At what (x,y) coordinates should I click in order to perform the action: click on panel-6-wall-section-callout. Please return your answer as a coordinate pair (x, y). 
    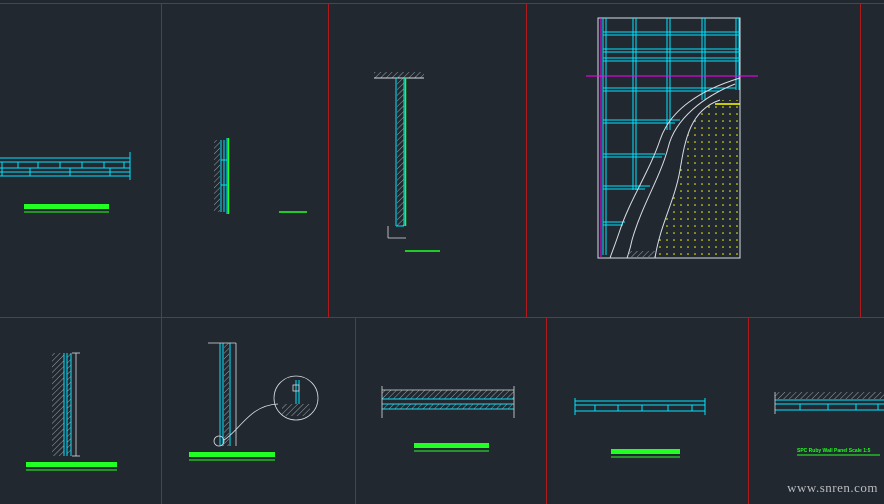
    Looking at the image, I should click on (254, 401).